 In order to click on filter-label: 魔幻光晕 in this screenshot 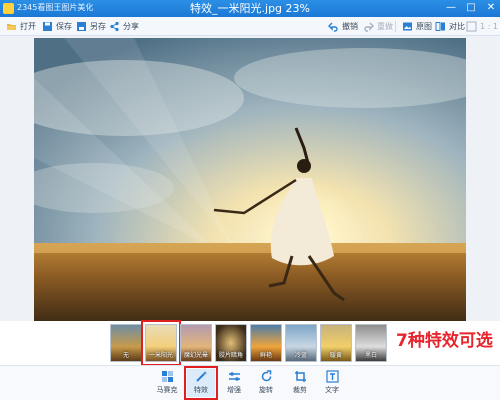, I will do `click(195, 355)`.